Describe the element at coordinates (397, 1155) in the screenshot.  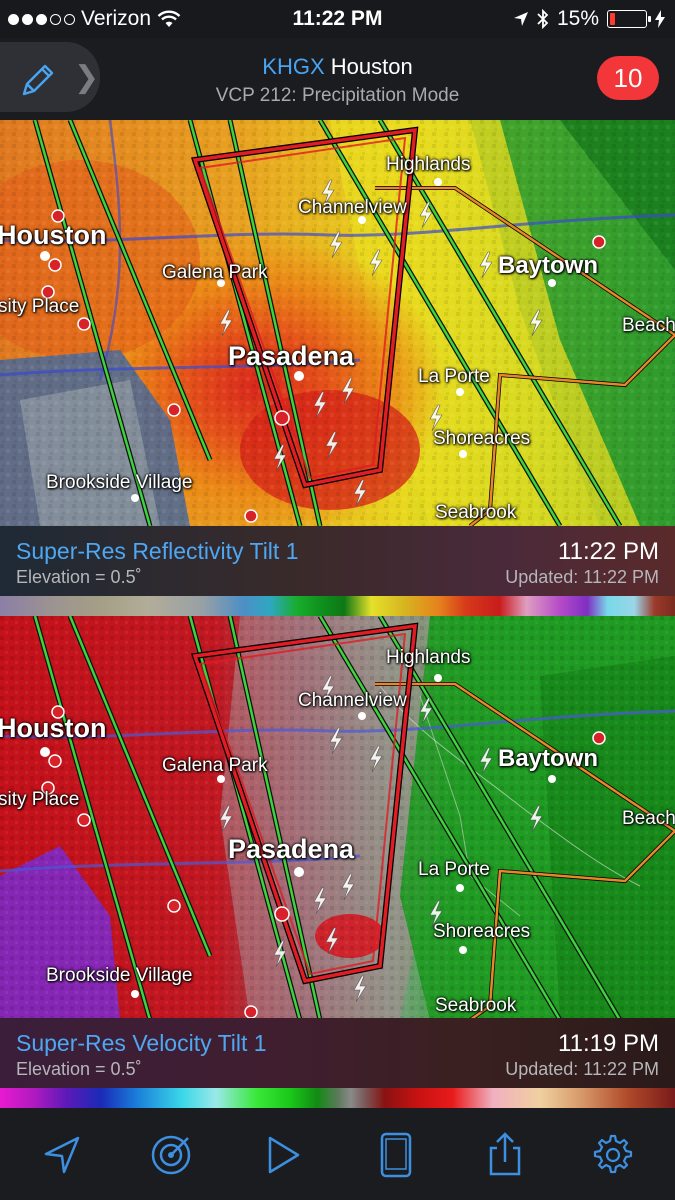
I see `tablet-icon` at that location.